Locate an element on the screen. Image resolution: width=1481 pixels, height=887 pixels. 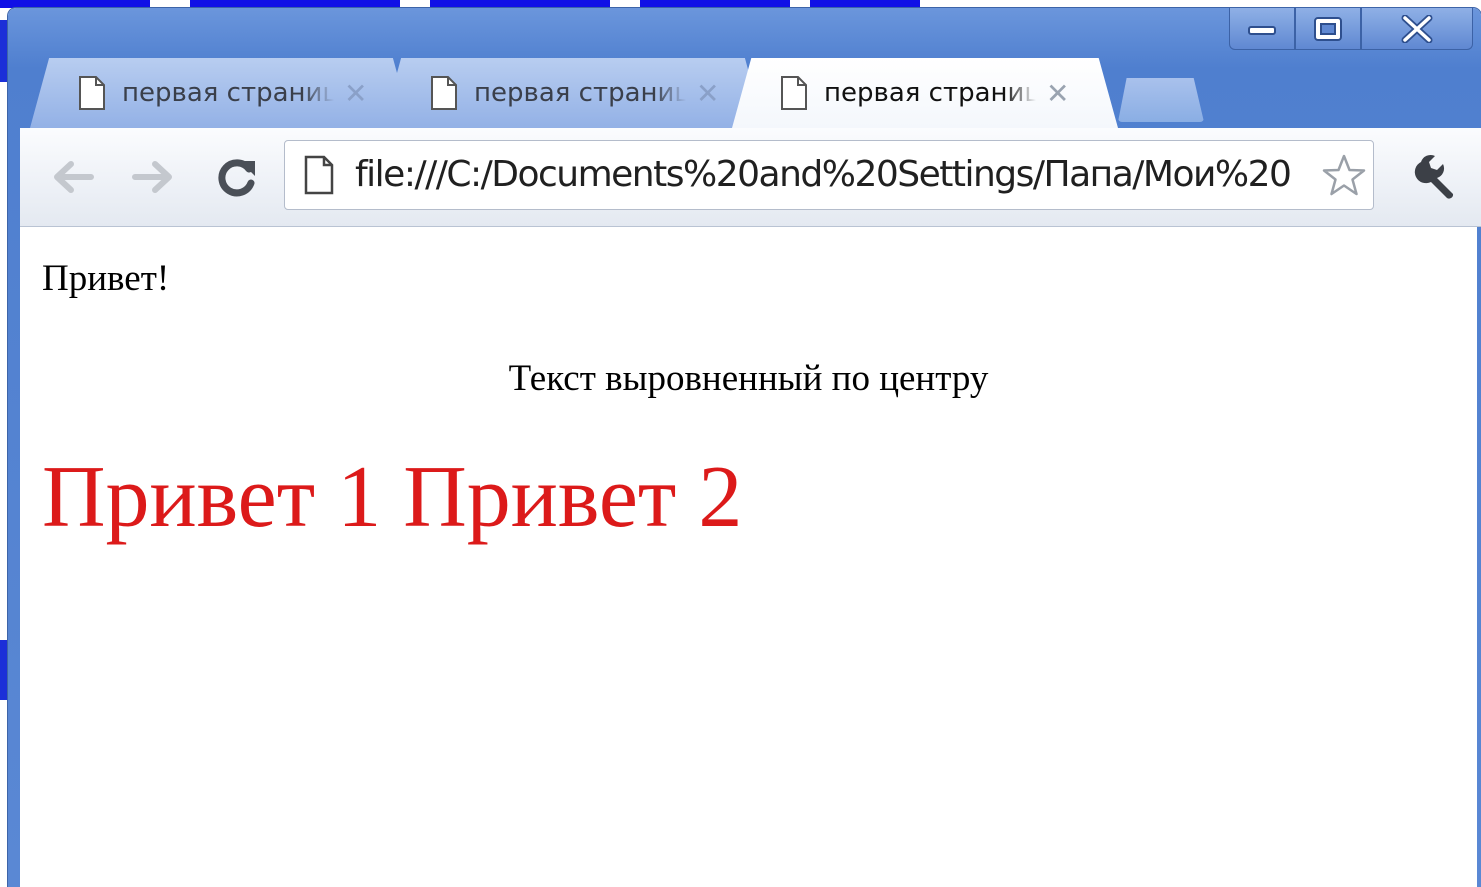
new-tab-button is located at coordinates (1161, 100).